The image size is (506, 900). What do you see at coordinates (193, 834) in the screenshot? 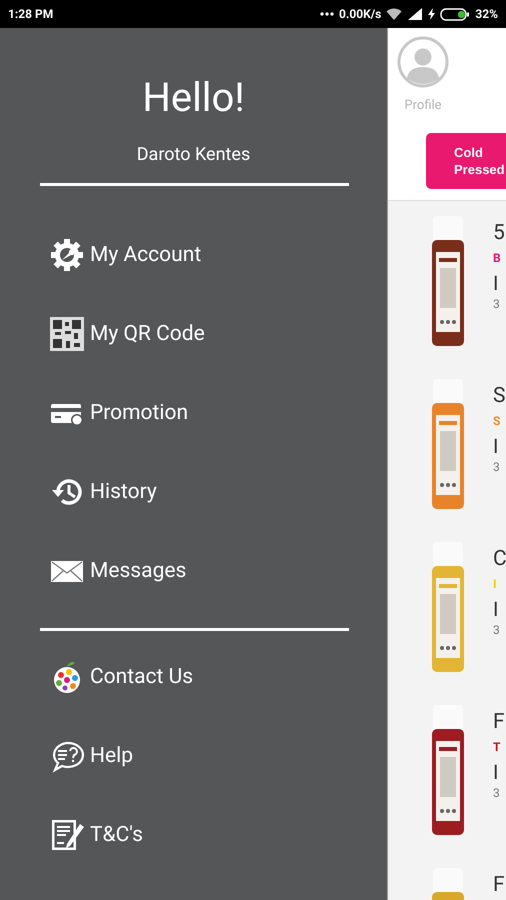
I see `menu-item: T&C's` at bounding box center [193, 834].